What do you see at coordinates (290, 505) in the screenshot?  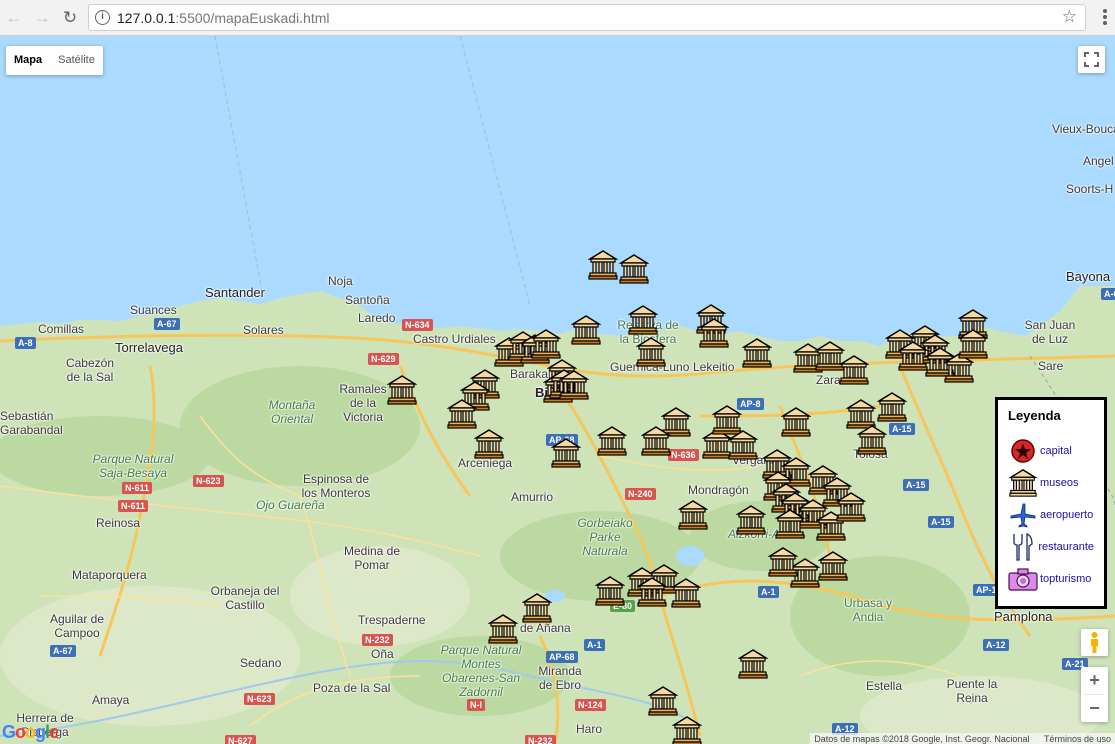 I see `place-label: Ojo Guareña` at bounding box center [290, 505].